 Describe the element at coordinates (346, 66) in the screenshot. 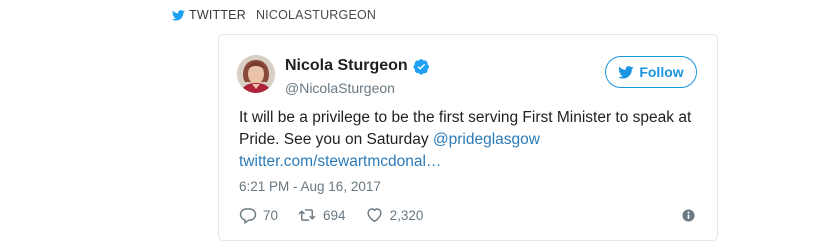

I see `display-name-text: Nicola Sturgeon` at that location.